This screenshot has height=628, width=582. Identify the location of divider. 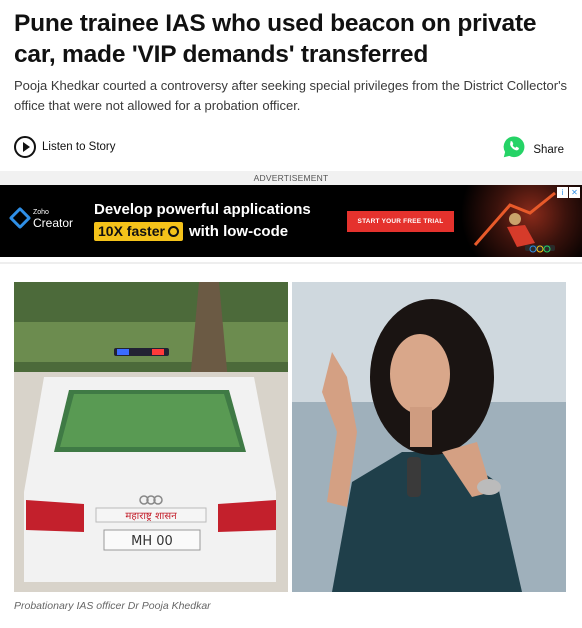
(291, 263).